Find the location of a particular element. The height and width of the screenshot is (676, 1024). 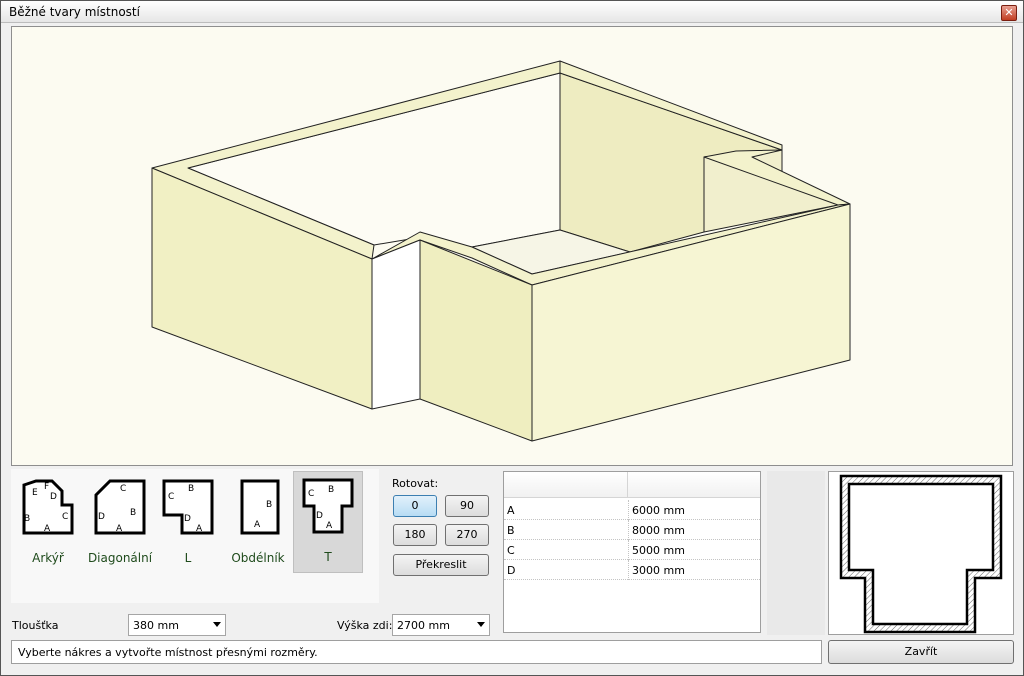

thickness-label: Tloušťka is located at coordinates (35, 625).